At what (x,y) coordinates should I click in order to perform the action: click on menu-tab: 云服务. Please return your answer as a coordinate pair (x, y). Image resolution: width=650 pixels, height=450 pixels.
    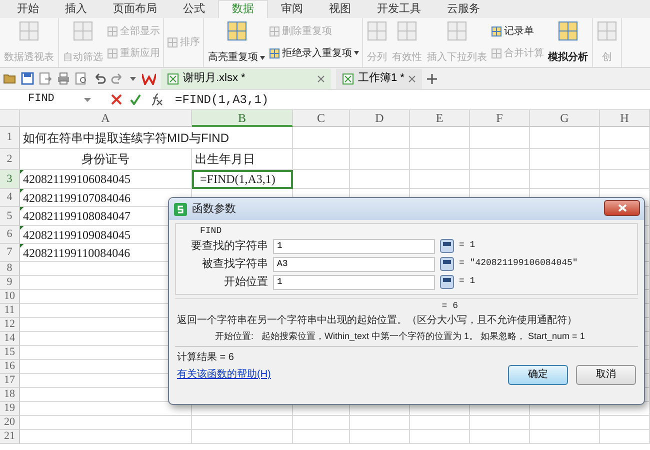
    Looking at the image, I should click on (463, 9).